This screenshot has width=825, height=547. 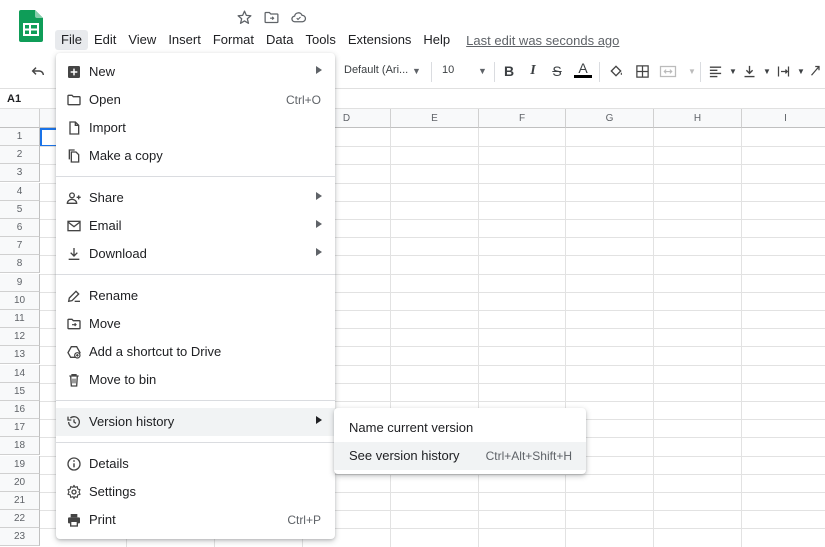 I want to click on menu-item-email: Email, so click(x=195, y=226).